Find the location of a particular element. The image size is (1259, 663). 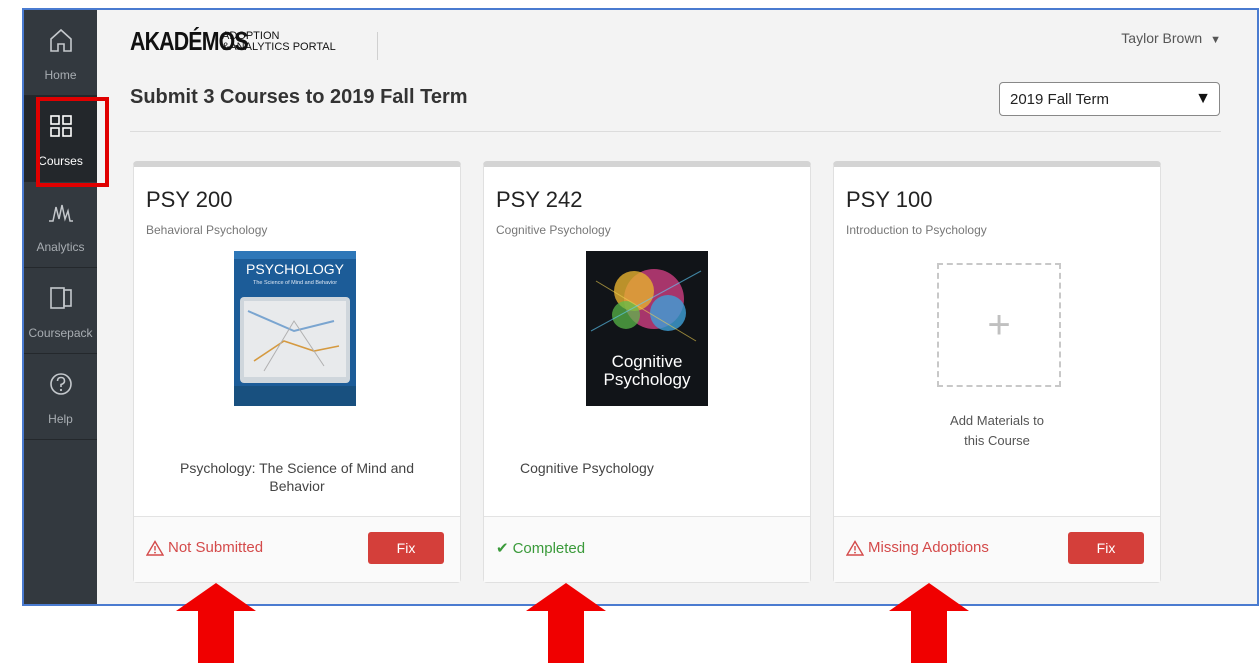

svg-text: PSYCHOLOGY is located at coordinates (295, 269).